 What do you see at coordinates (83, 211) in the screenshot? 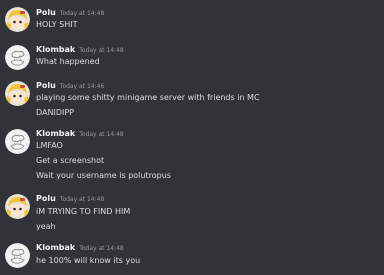
I see `message-line: iM TRYING TO FIND HIM` at bounding box center [83, 211].